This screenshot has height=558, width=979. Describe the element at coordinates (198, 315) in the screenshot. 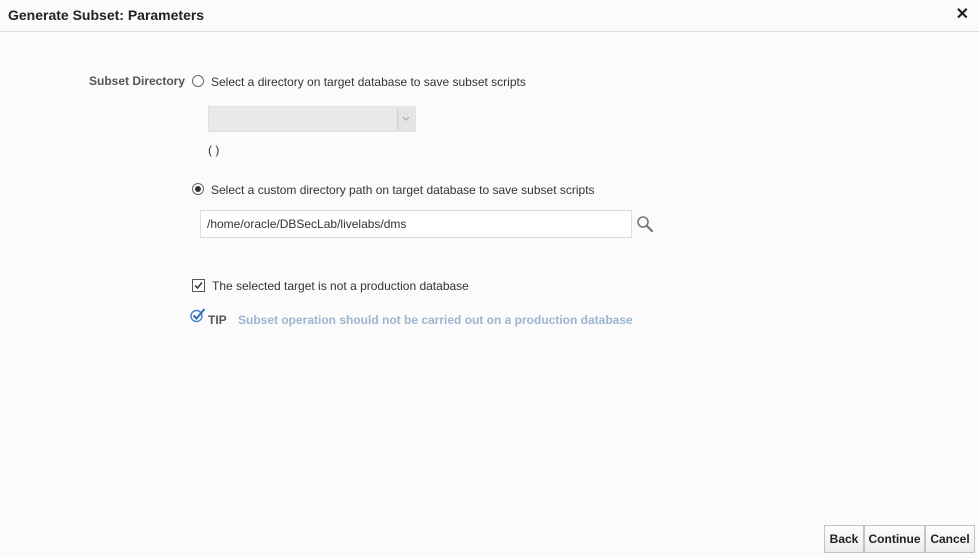

I see `check-tip-icon` at that location.